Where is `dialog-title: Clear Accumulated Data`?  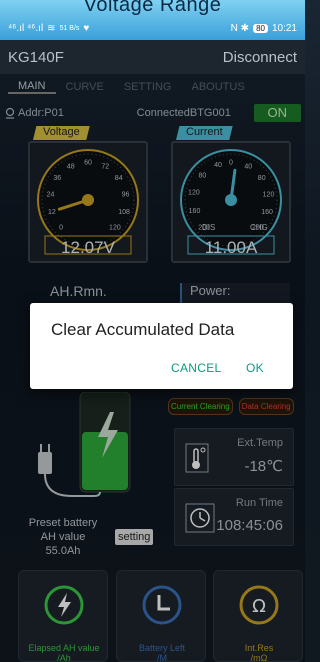 dialog-title: Clear Accumulated Data is located at coordinates (143, 329).